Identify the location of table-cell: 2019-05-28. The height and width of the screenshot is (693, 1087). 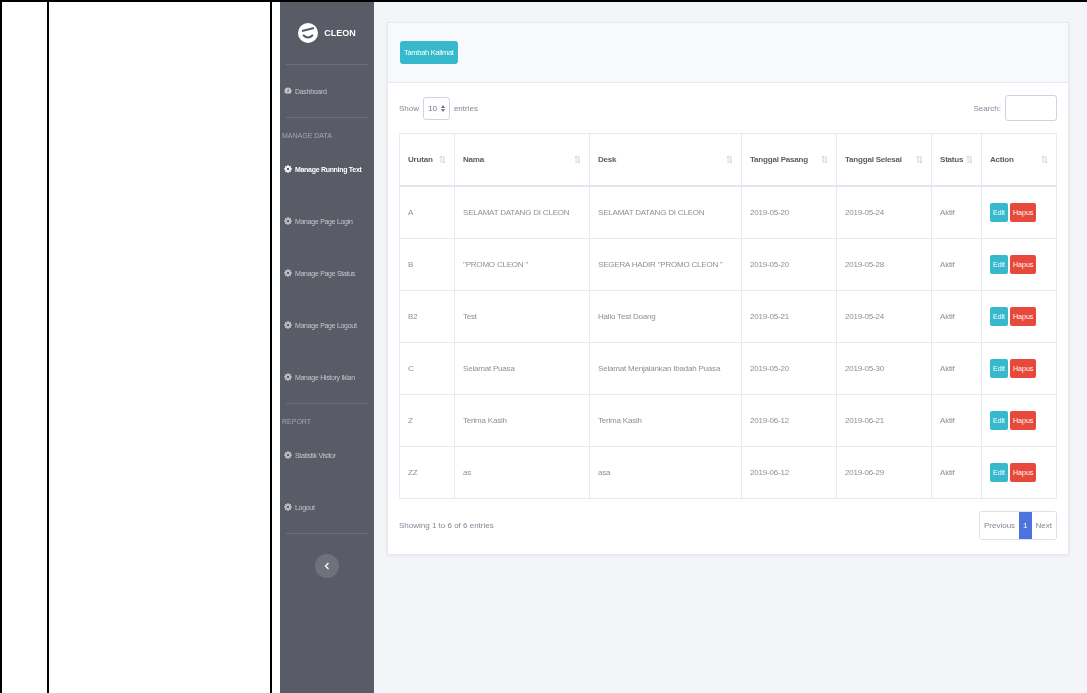
(884, 264).